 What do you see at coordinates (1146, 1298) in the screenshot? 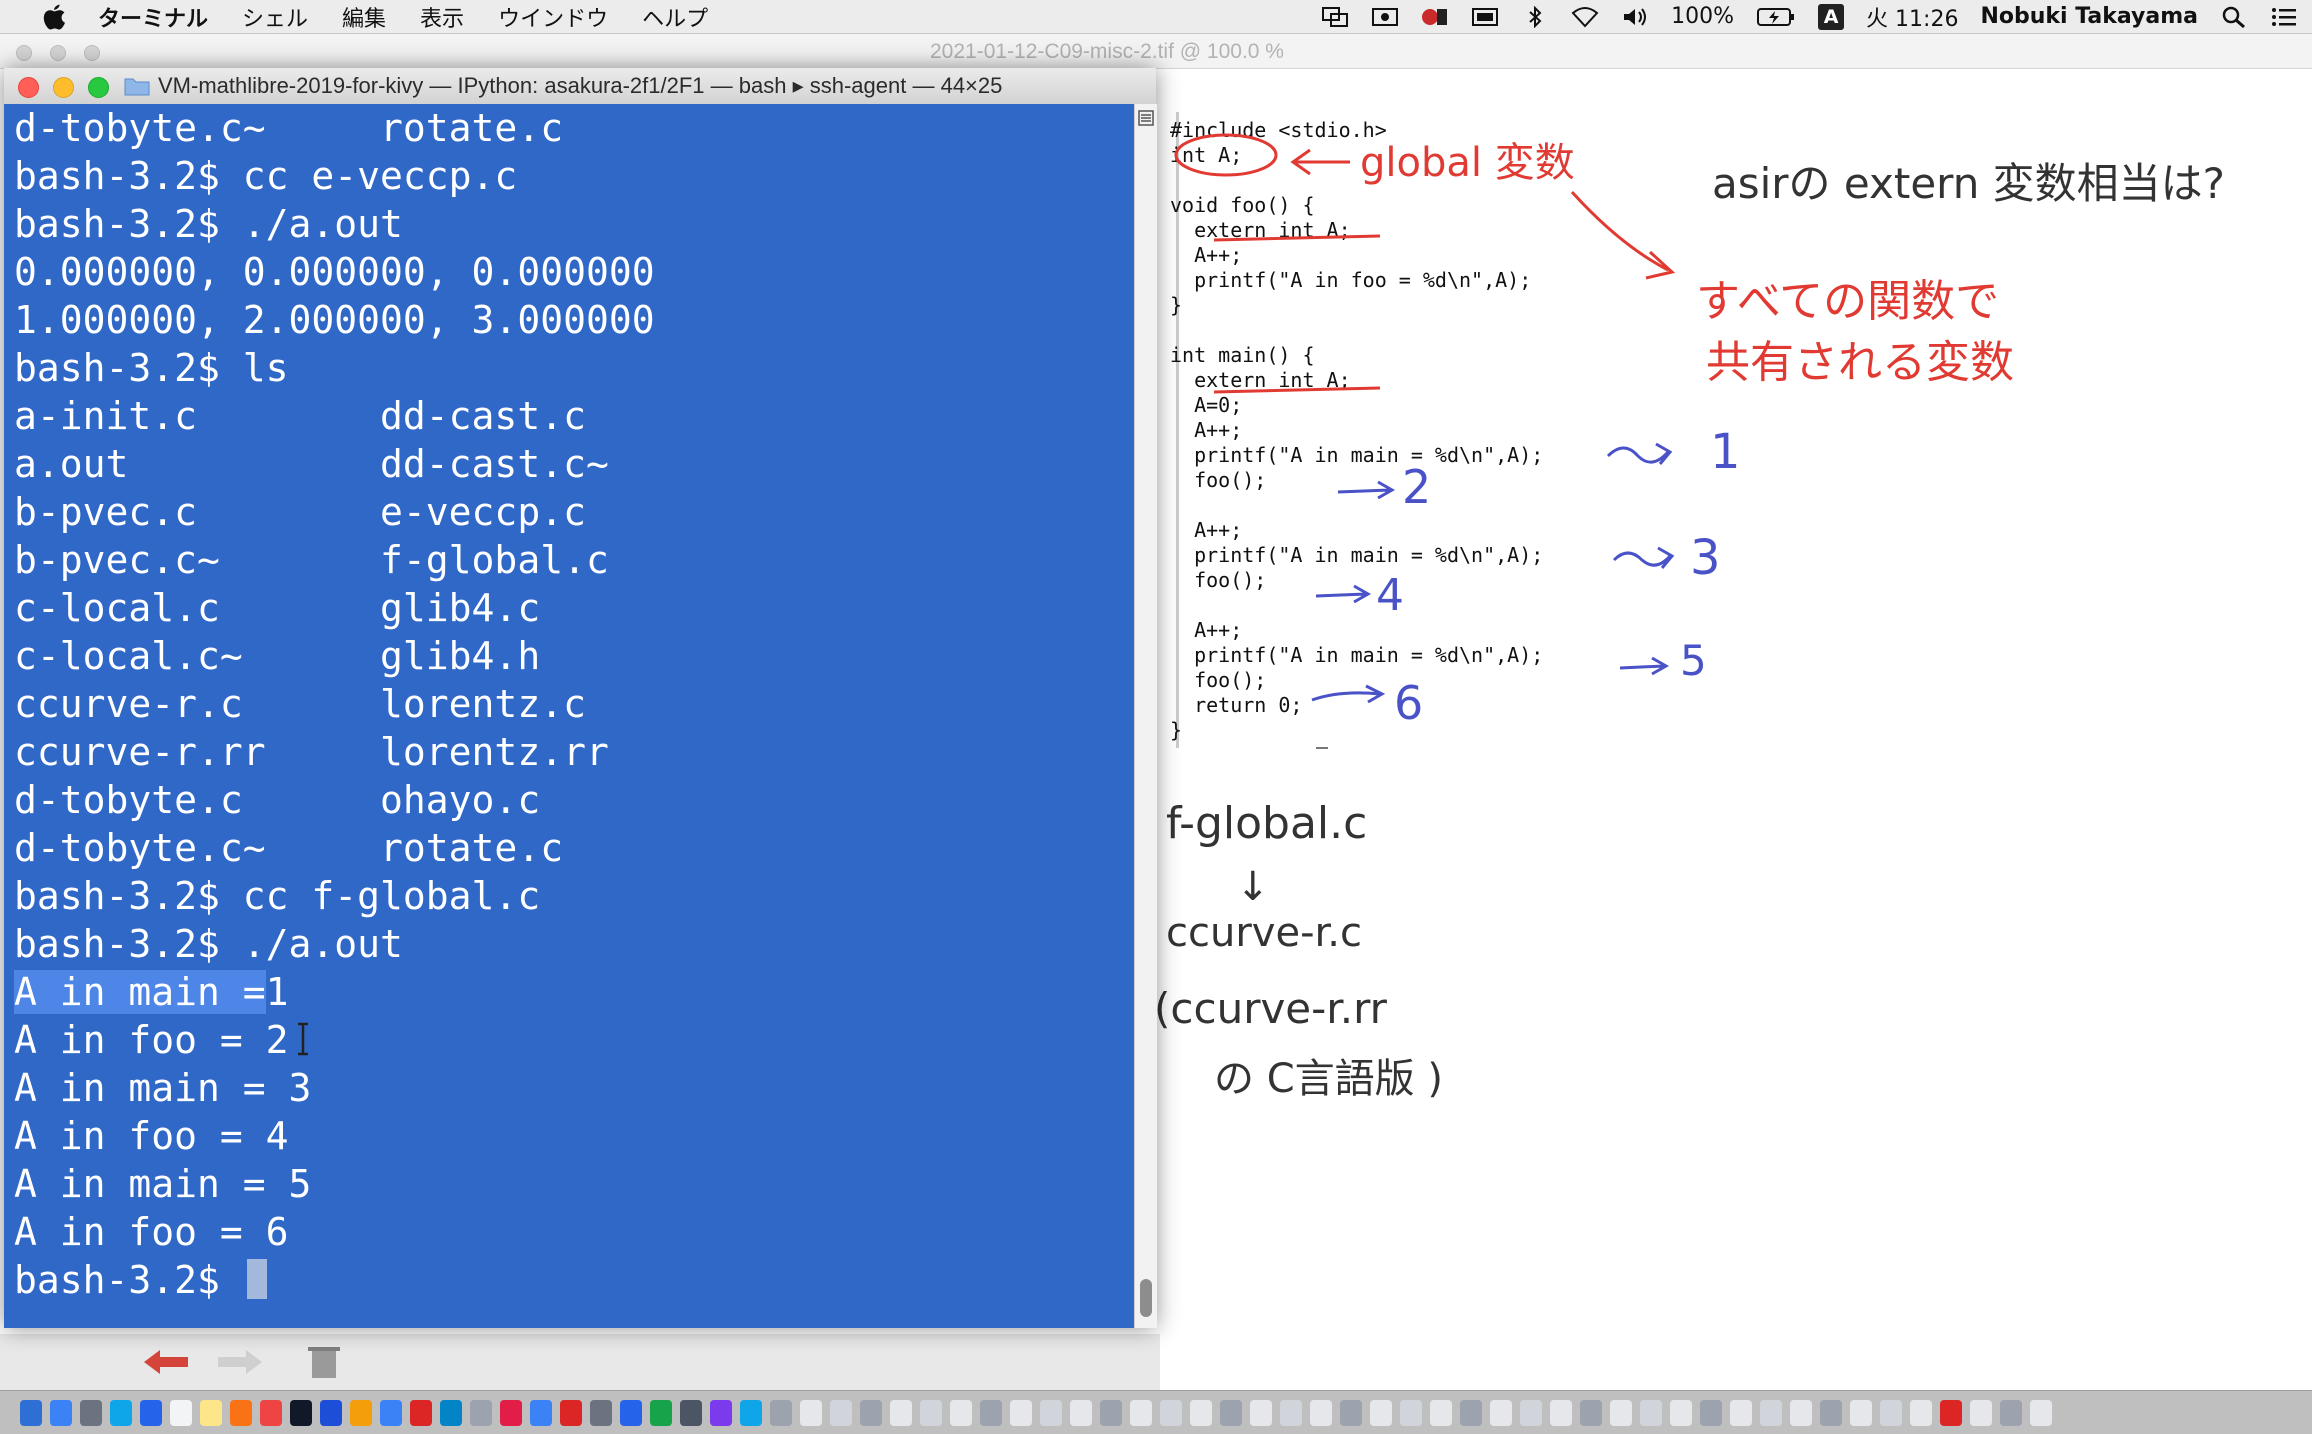
I see `scrollbar-thumb` at bounding box center [1146, 1298].